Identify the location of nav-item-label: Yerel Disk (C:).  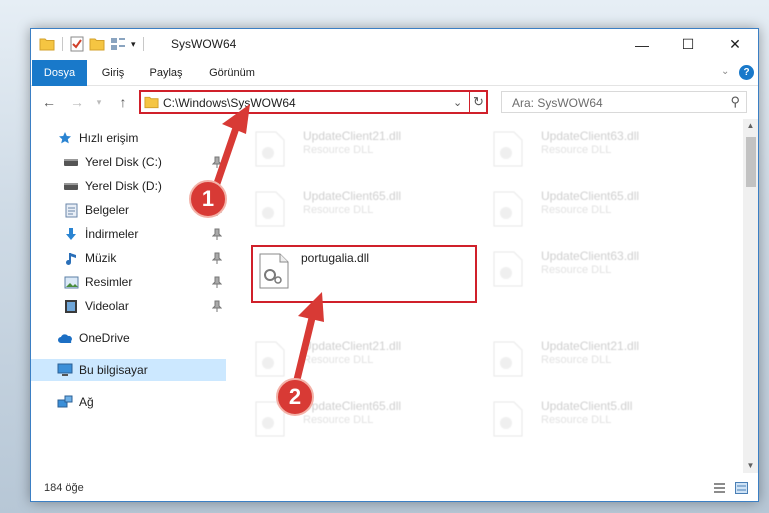
(123, 162).